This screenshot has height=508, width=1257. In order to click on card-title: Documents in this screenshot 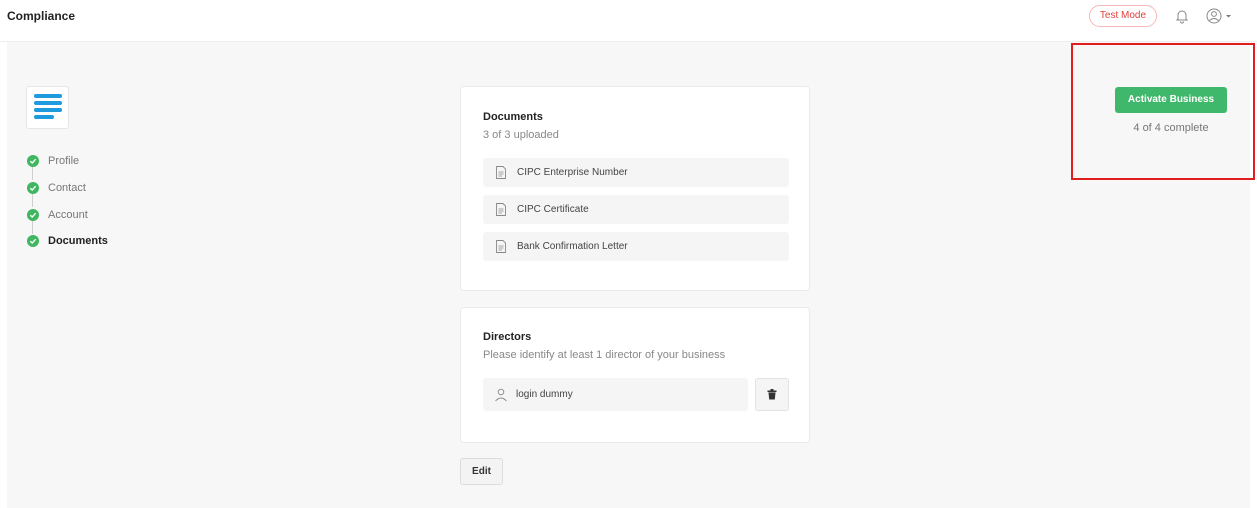, I will do `click(513, 117)`.